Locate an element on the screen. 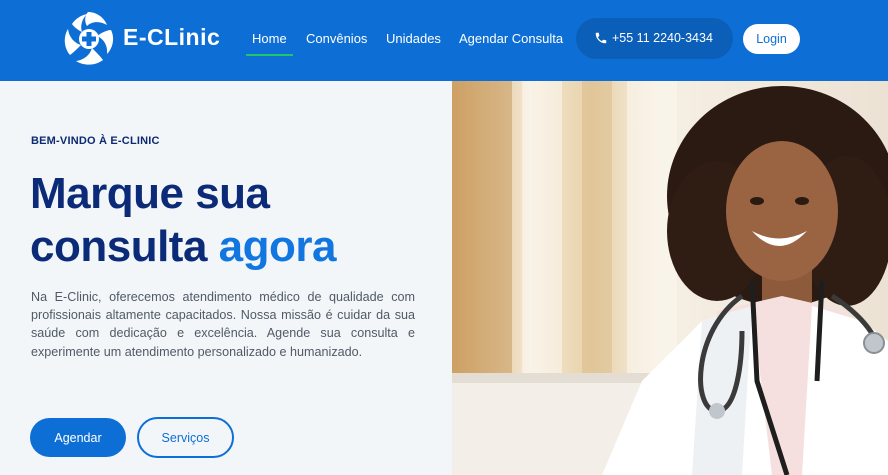  phone-icon is located at coordinates (601, 38).